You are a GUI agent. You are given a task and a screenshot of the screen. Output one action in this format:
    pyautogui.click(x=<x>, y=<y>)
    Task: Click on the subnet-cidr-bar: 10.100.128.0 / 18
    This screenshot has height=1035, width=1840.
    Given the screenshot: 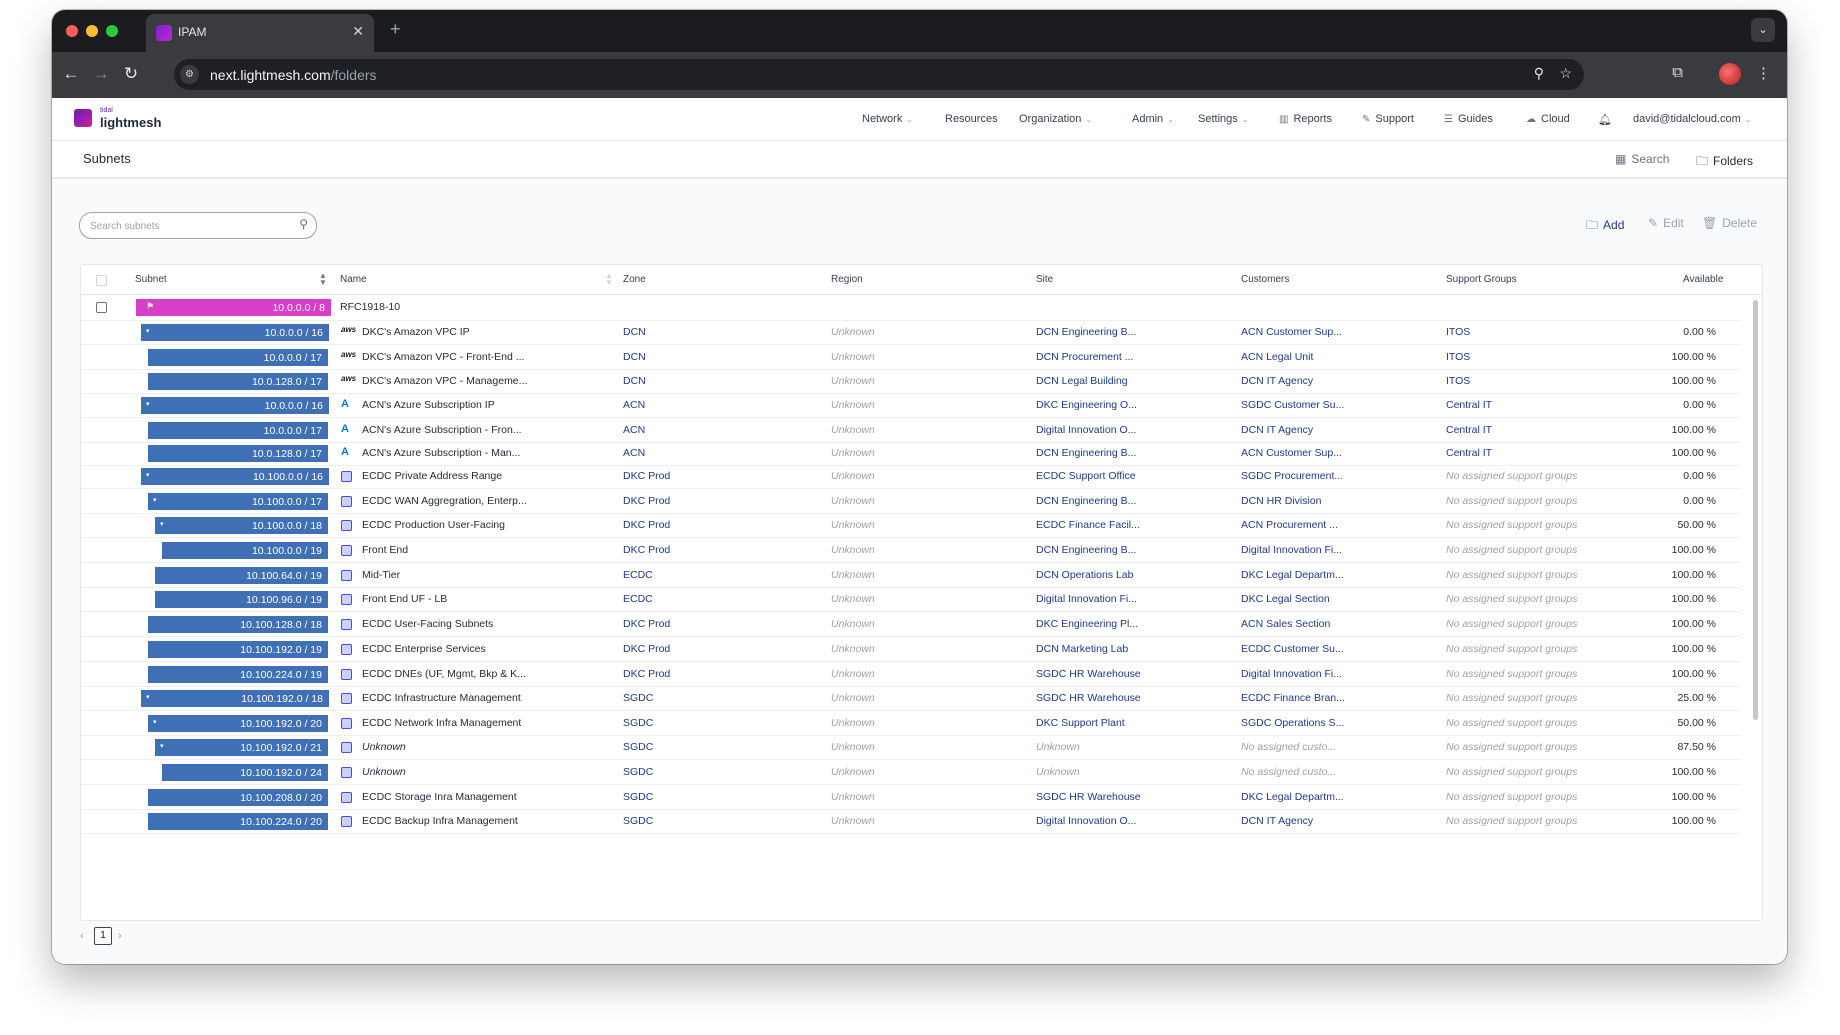 What is the action you would take?
    pyautogui.click(x=238, y=624)
    